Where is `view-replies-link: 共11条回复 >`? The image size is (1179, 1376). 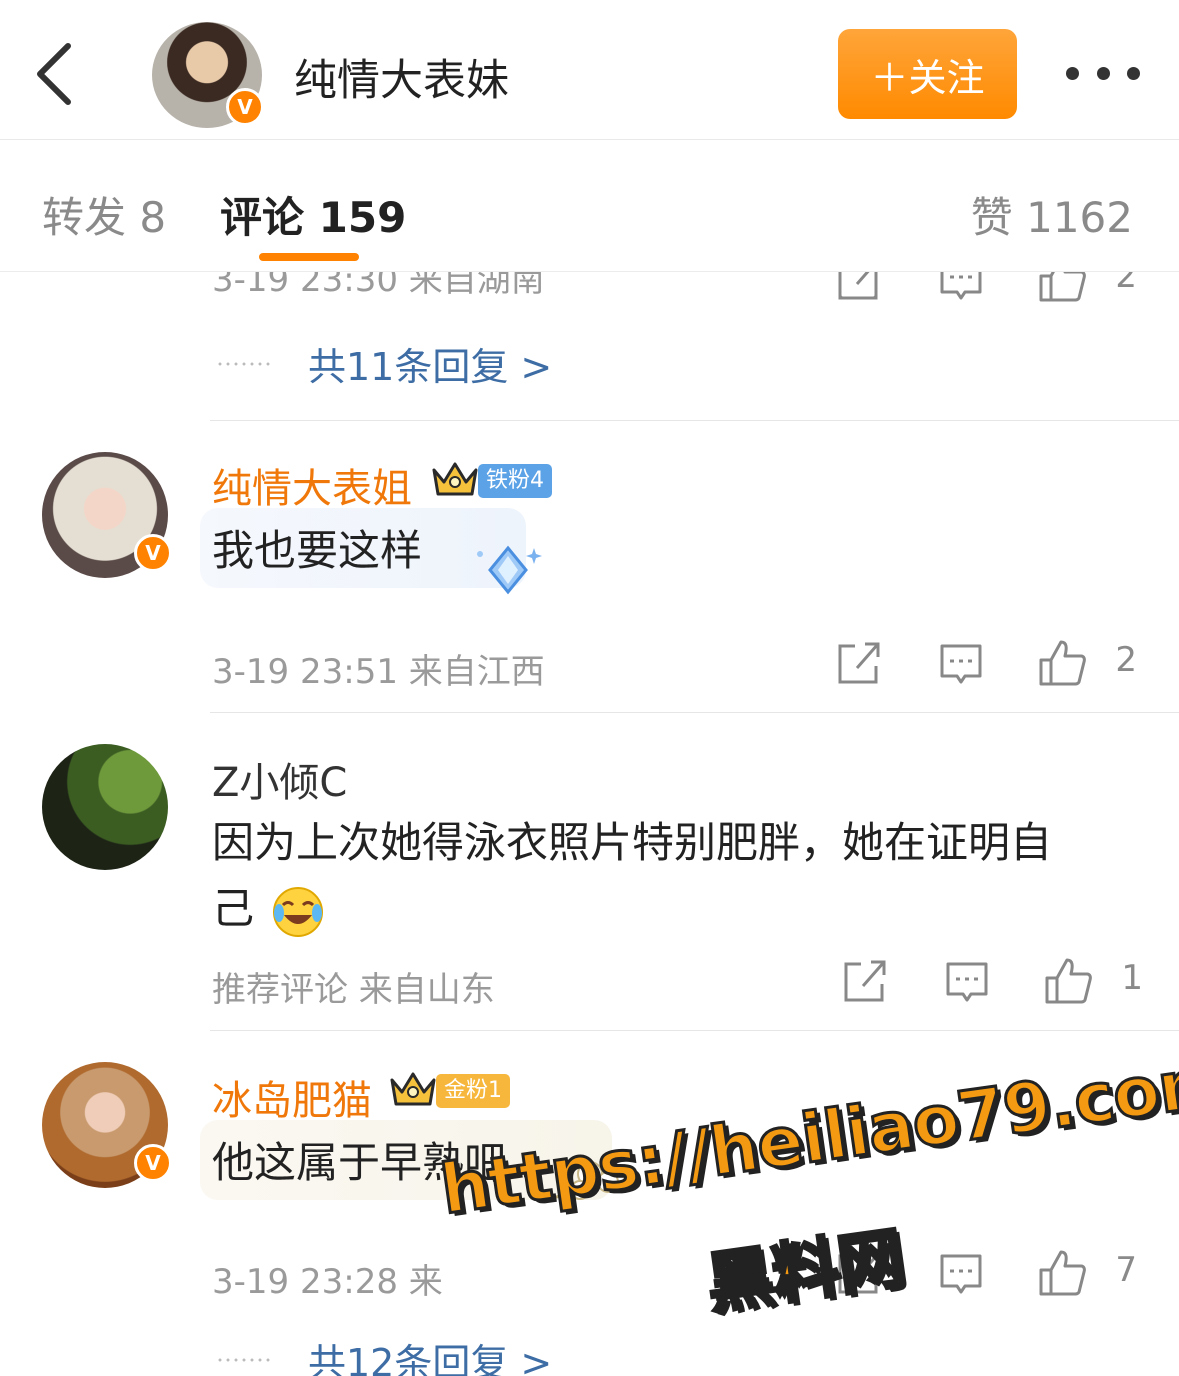 view-replies-link: 共11条回复 > is located at coordinates (384, 363).